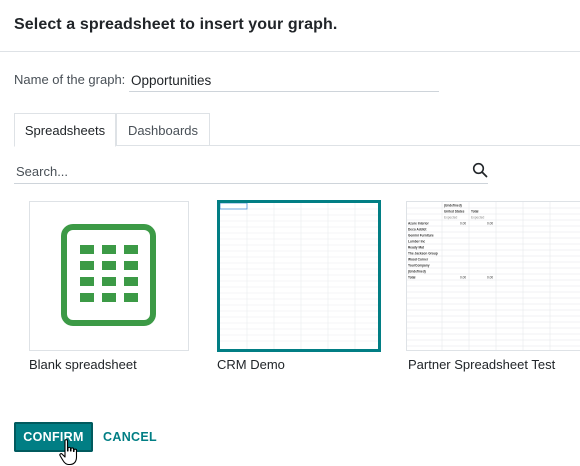 The image size is (580, 466). What do you see at coordinates (423, 254) in the screenshot?
I see `pivot-row-label: The Jackson Group` at bounding box center [423, 254].